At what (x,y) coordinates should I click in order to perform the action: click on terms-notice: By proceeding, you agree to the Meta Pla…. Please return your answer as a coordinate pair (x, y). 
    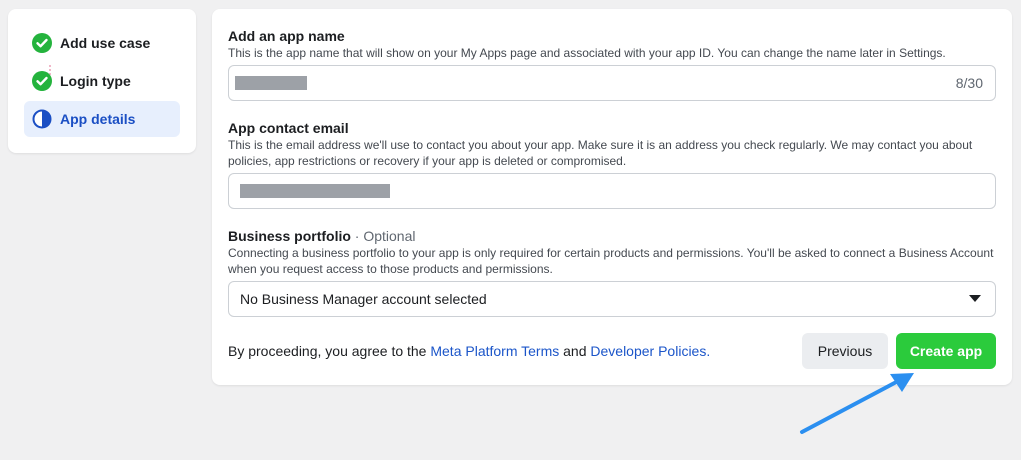
    Looking at the image, I should click on (469, 351).